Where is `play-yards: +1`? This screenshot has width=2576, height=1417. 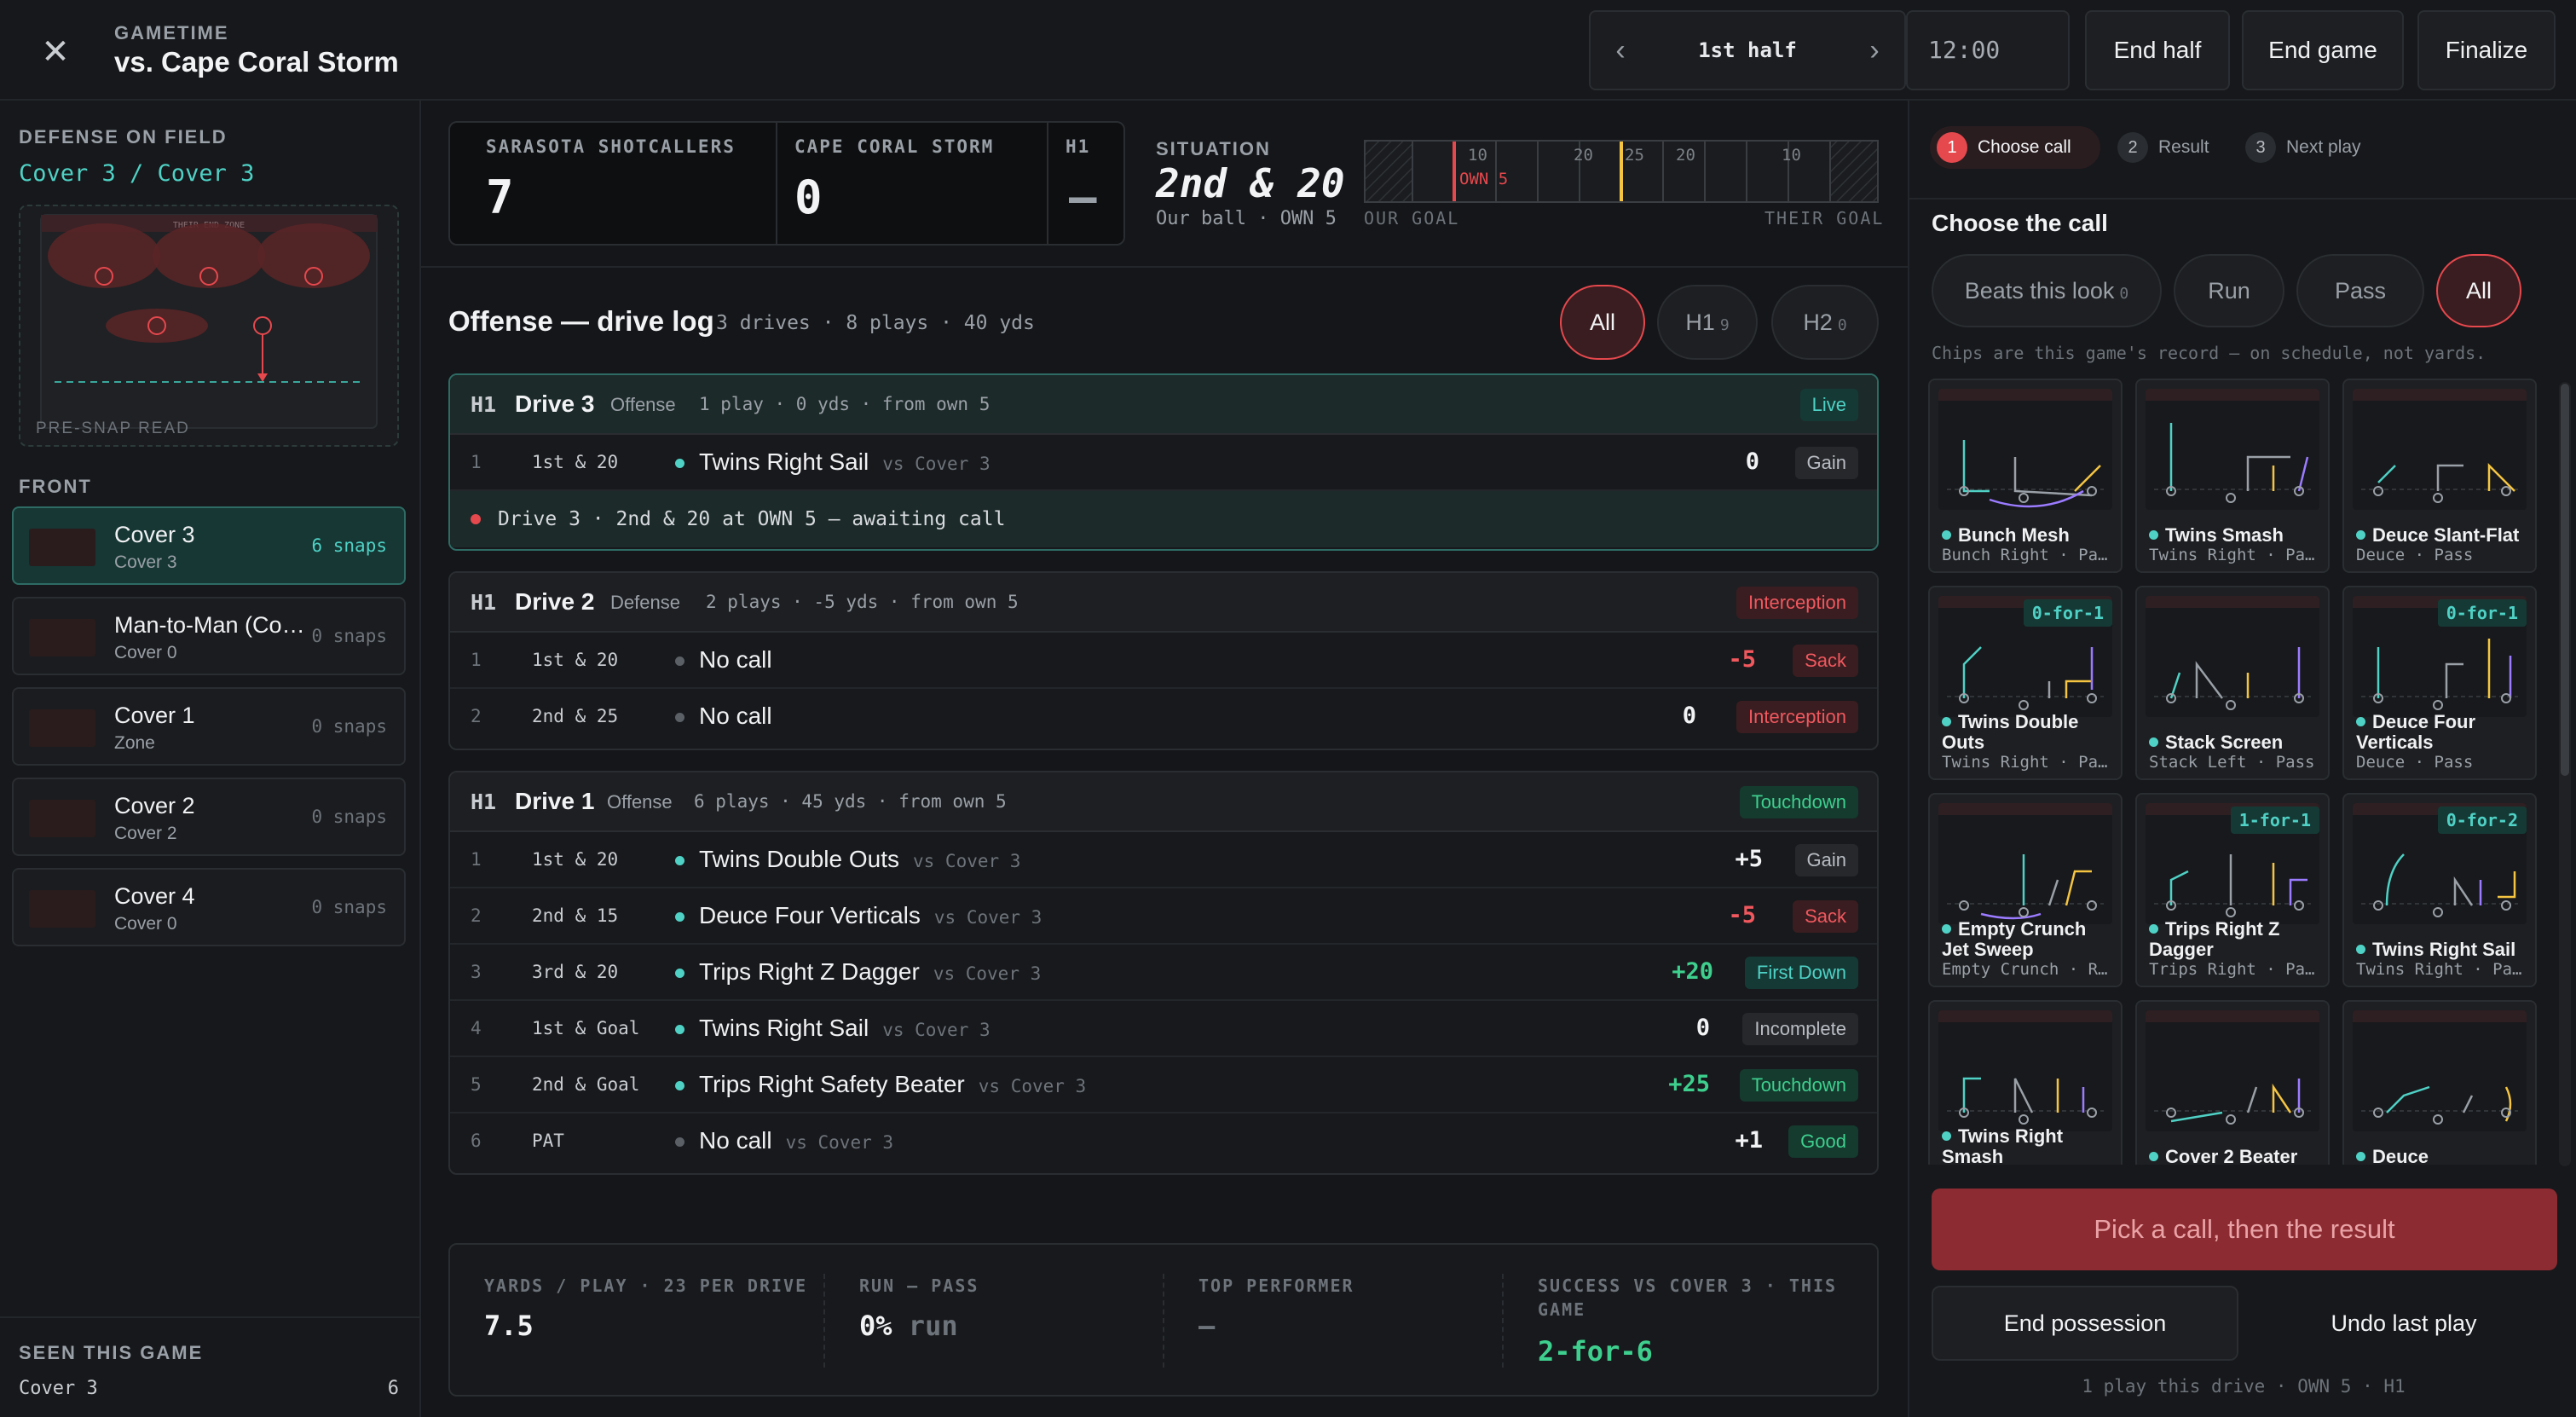 play-yards: +1 is located at coordinates (1749, 1140).